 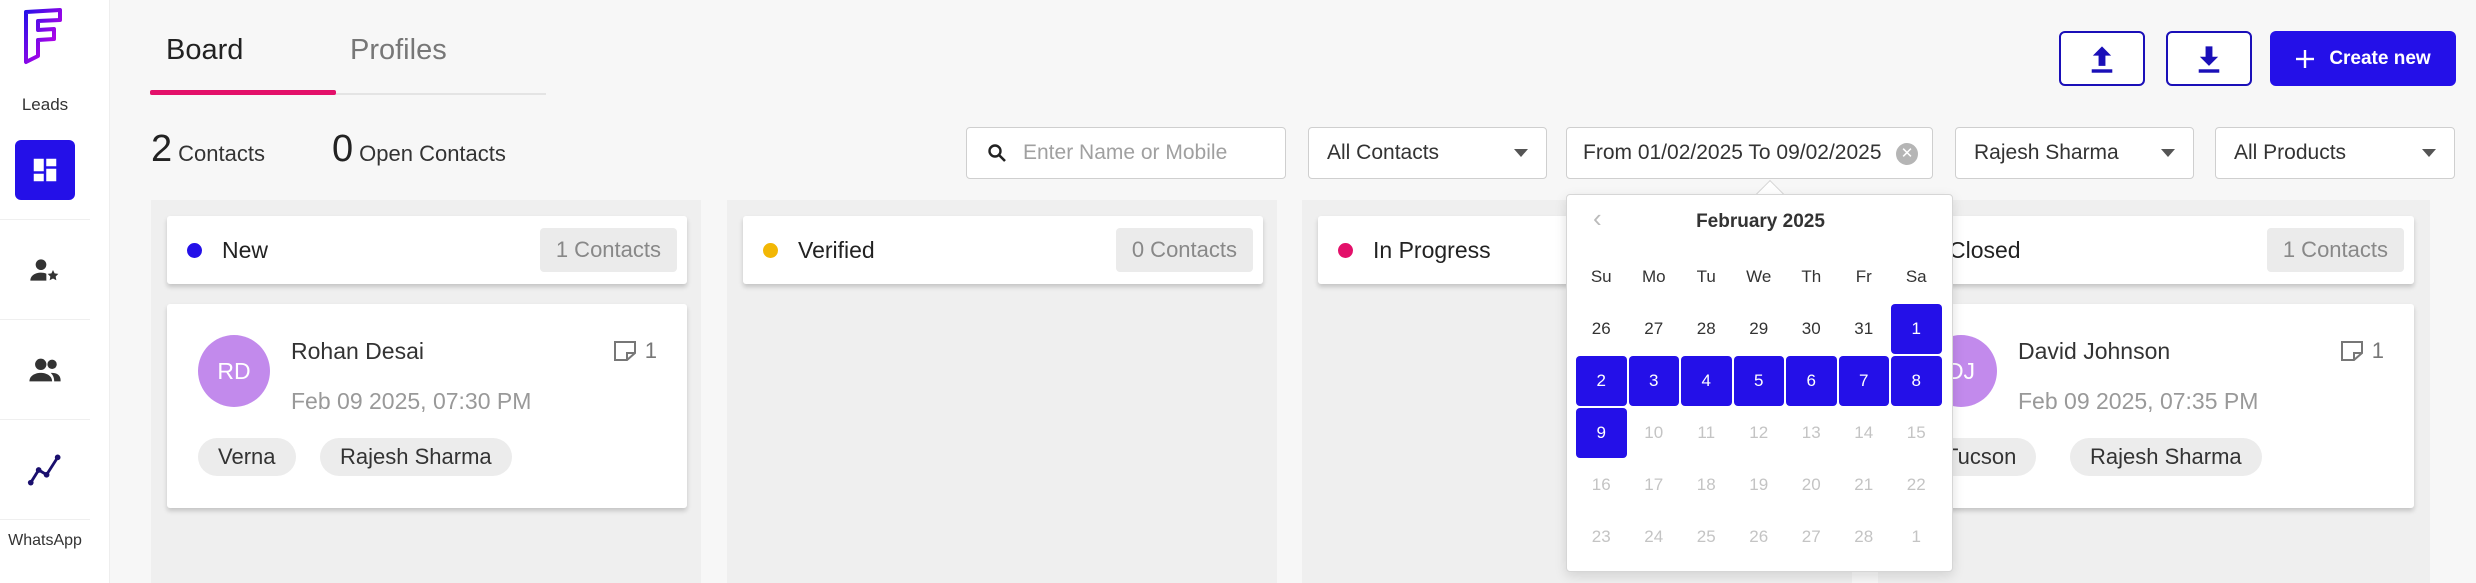 What do you see at coordinates (1863, 381) in the screenshot?
I see `calendar-day: 7` at bounding box center [1863, 381].